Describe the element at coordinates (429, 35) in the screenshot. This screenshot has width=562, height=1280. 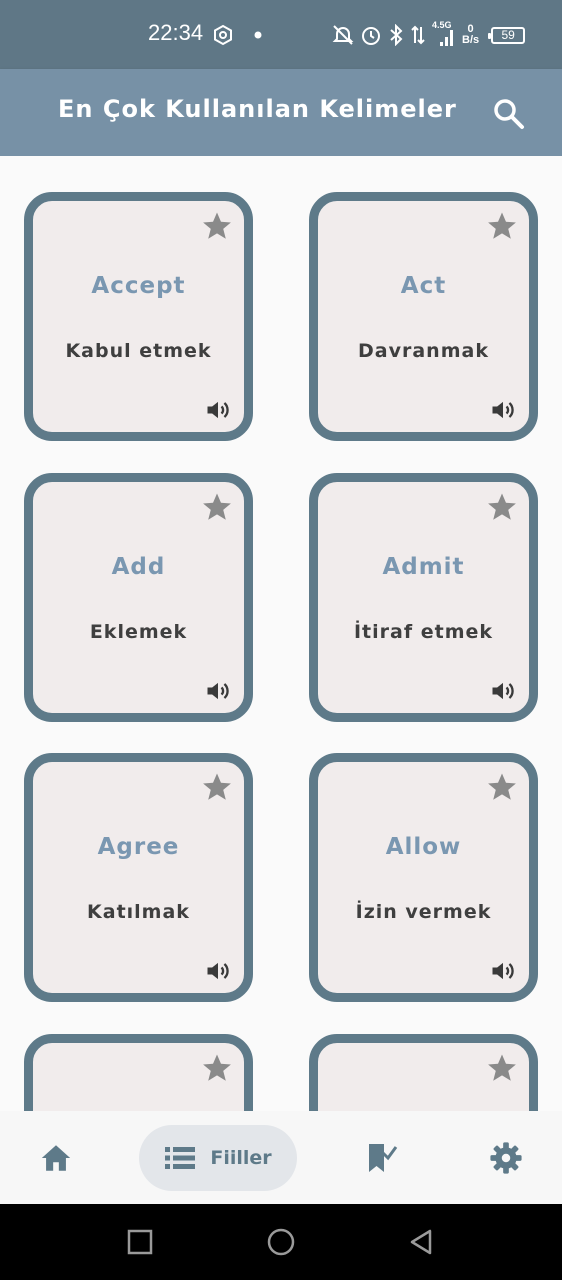
I see `status-right-icons: 4.5G 0 B/s 59` at that location.